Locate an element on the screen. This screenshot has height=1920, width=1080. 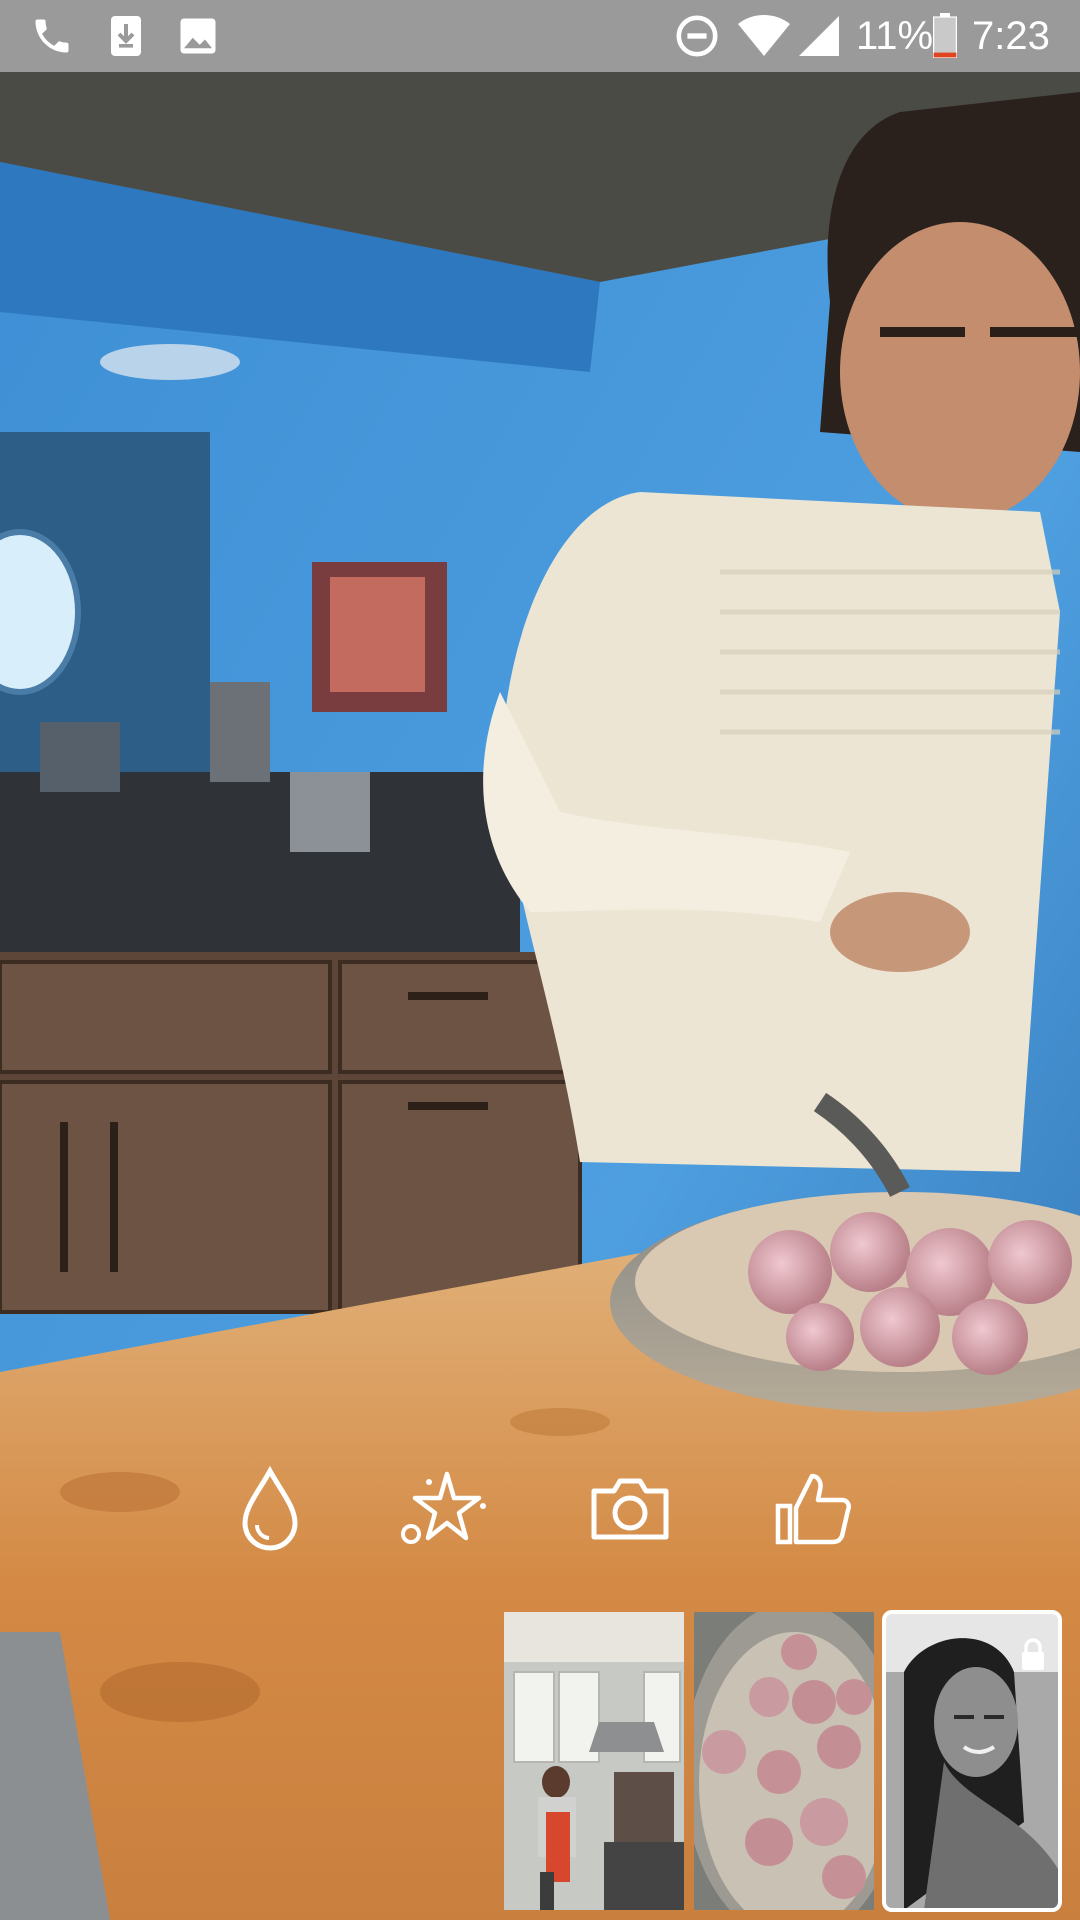
do-not-disturb-icon is located at coordinates (697, 36).